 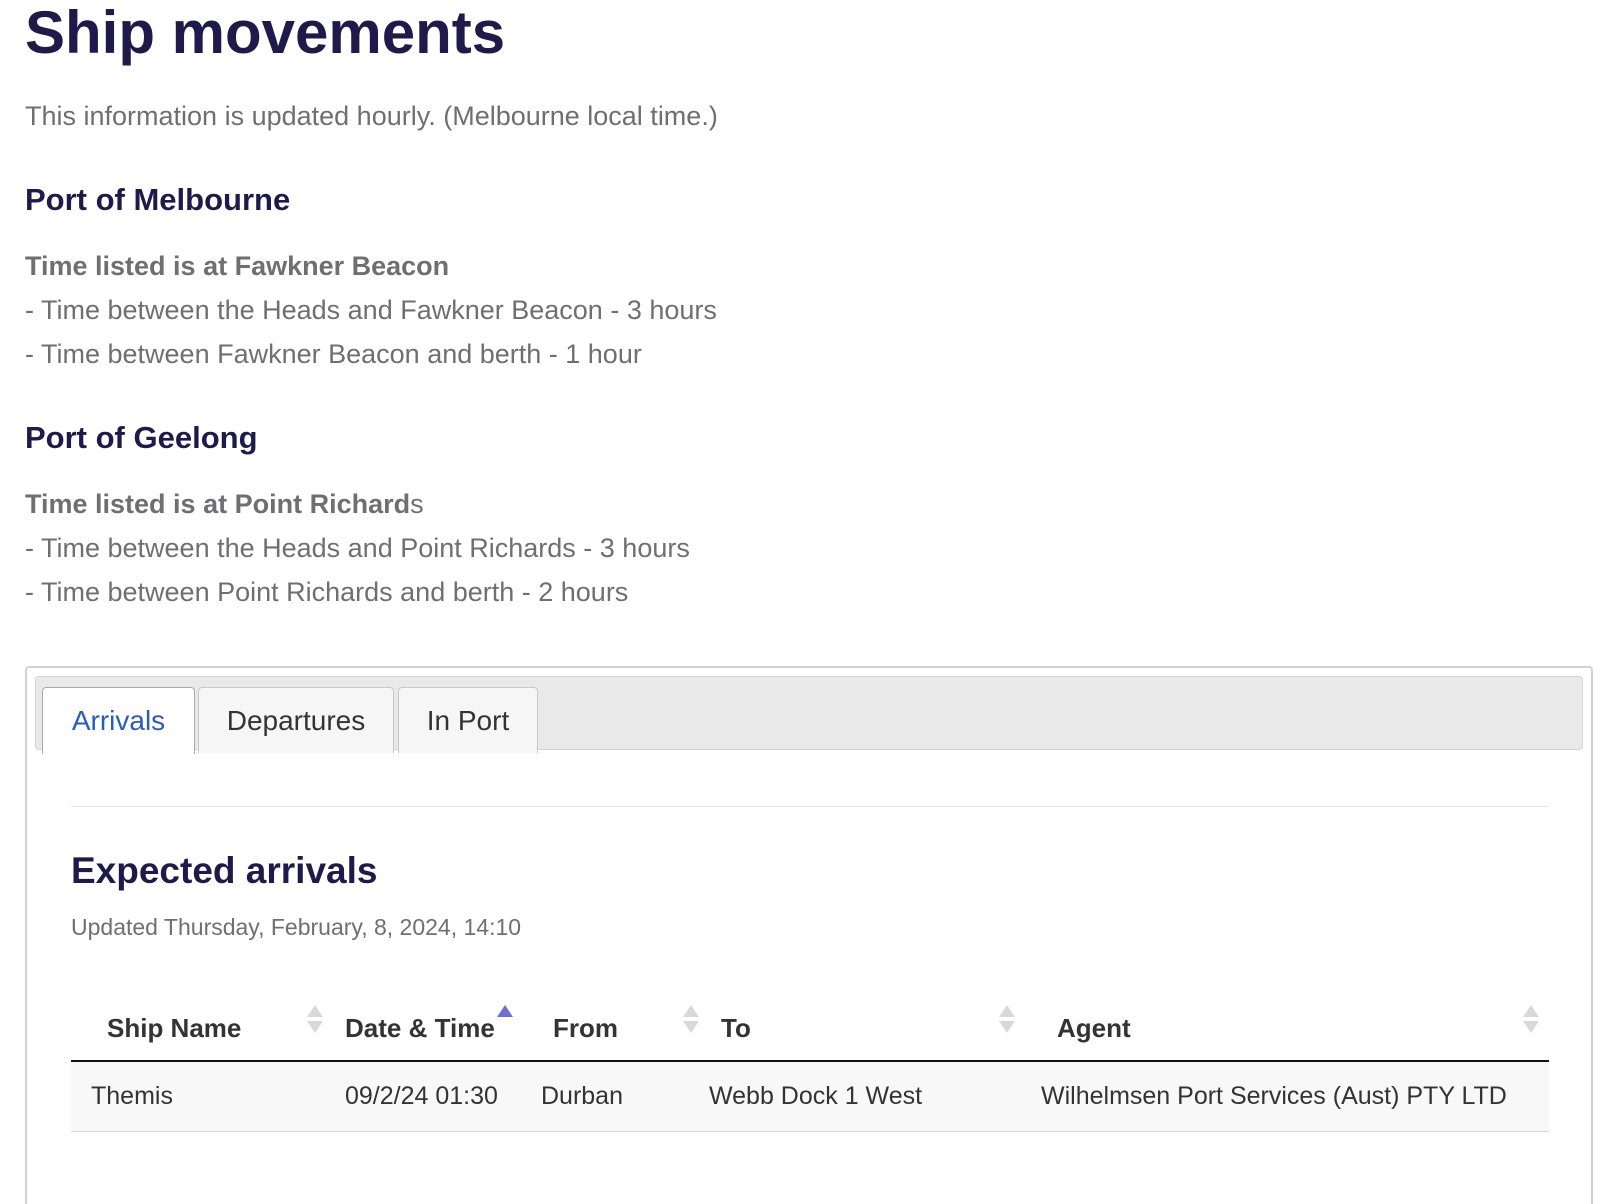 I want to click on cell-ship-name: Themis, so click(x=202, y=1096).